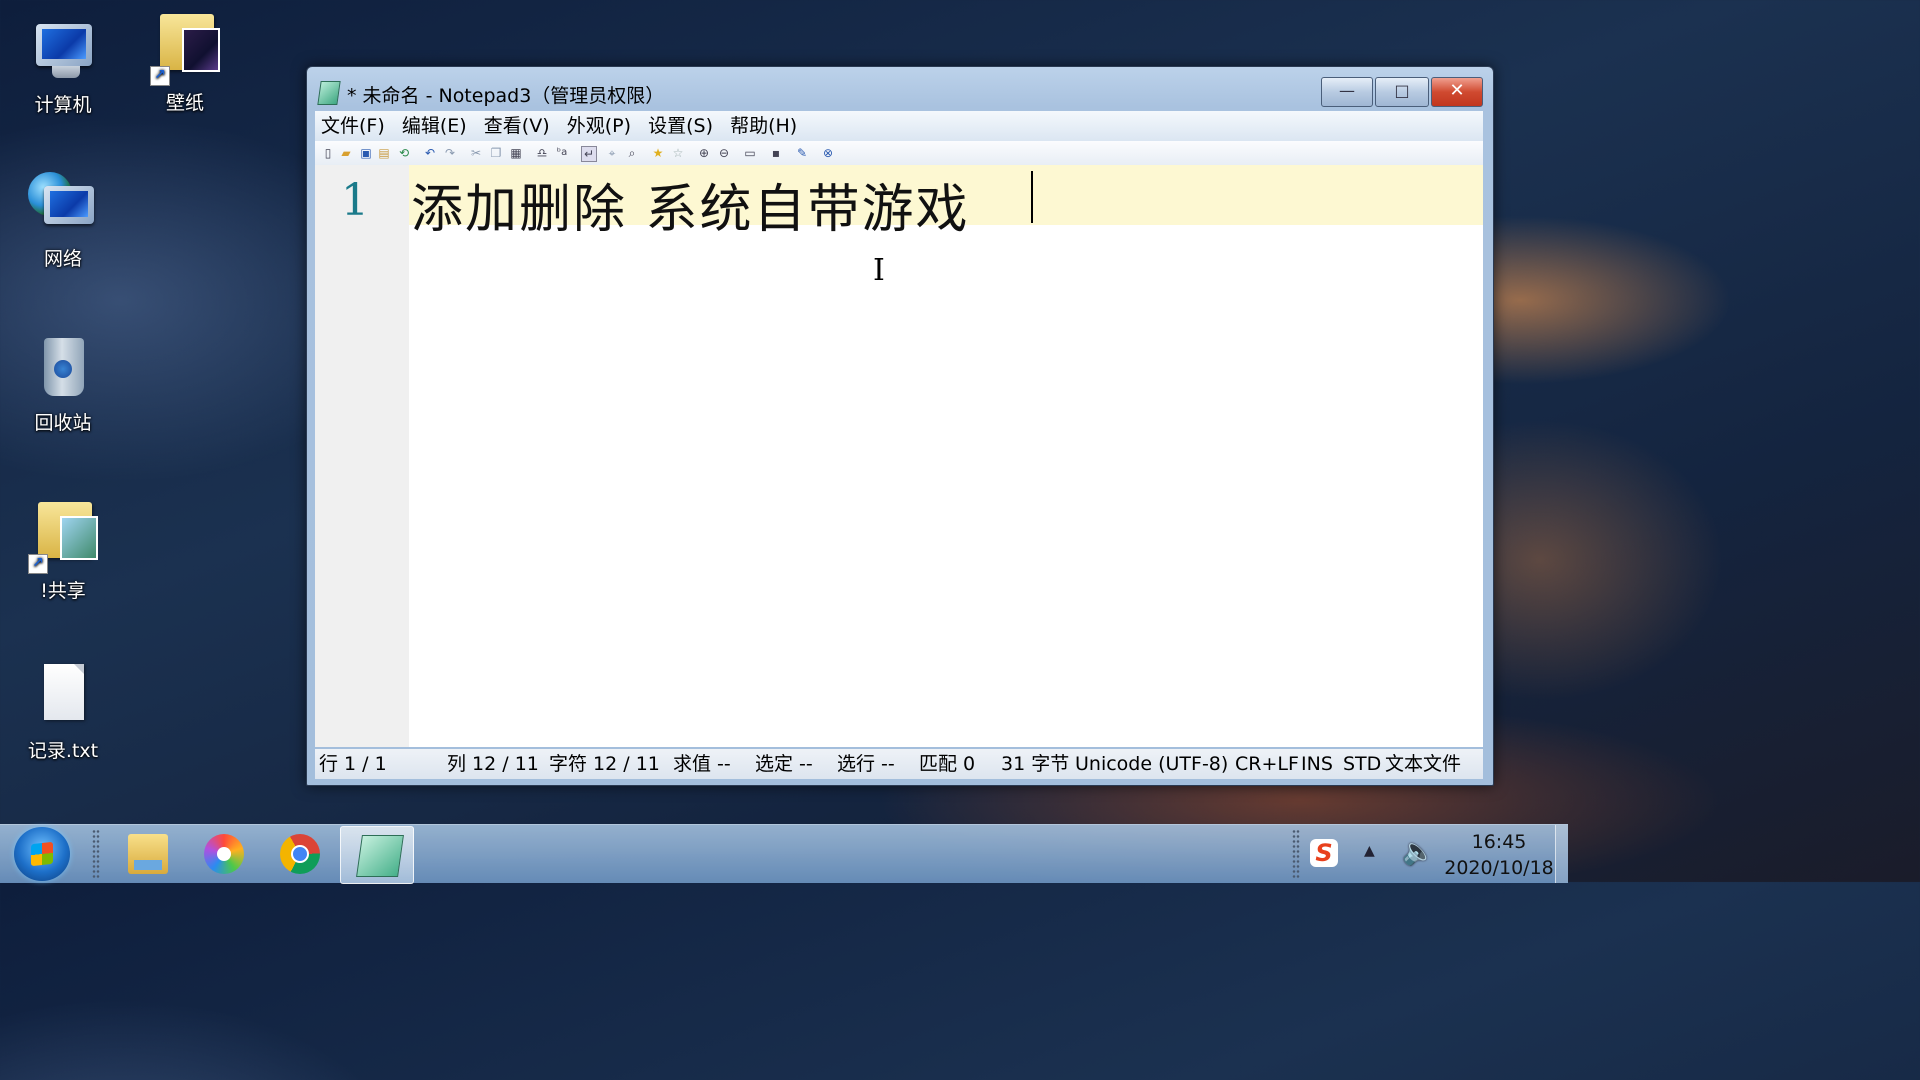 The height and width of the screenshot is (1080, 1920). What do you see at coordinates (750, 153) in the screenshot?
I see `view-icon: ▭` at bounding box center [750, 153].